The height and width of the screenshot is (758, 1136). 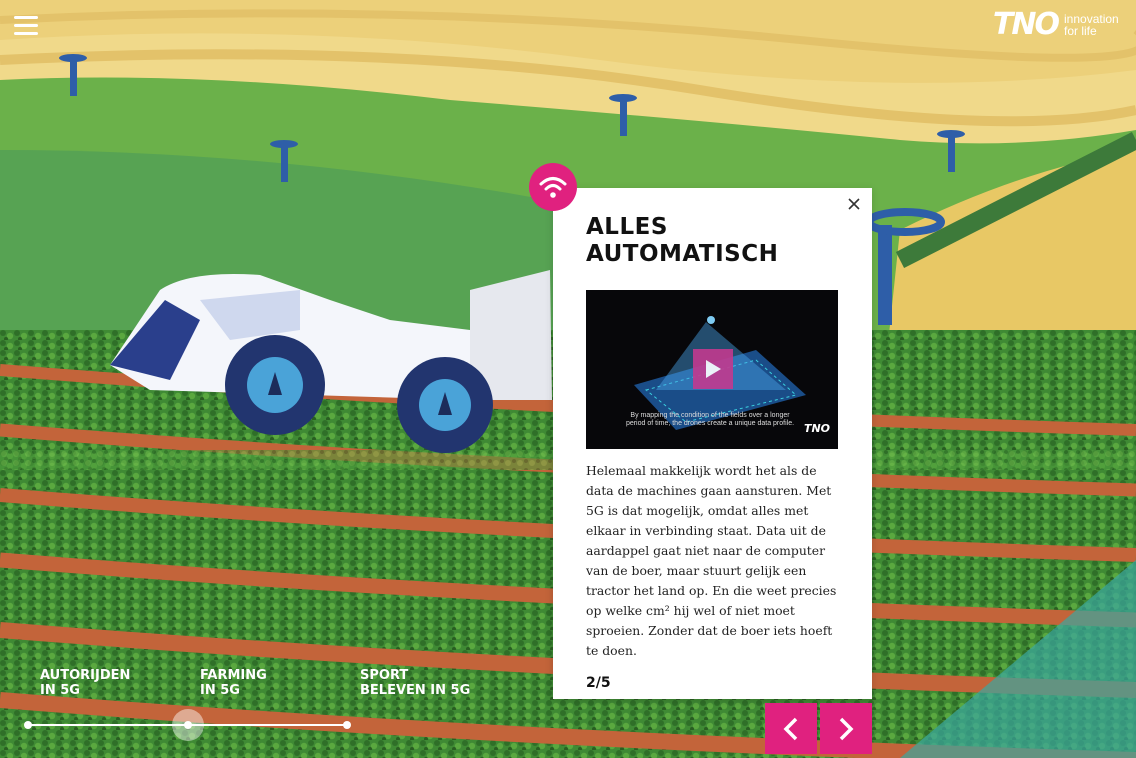 I want to click on wifi-signal-icon, so click(x=553, y=187).